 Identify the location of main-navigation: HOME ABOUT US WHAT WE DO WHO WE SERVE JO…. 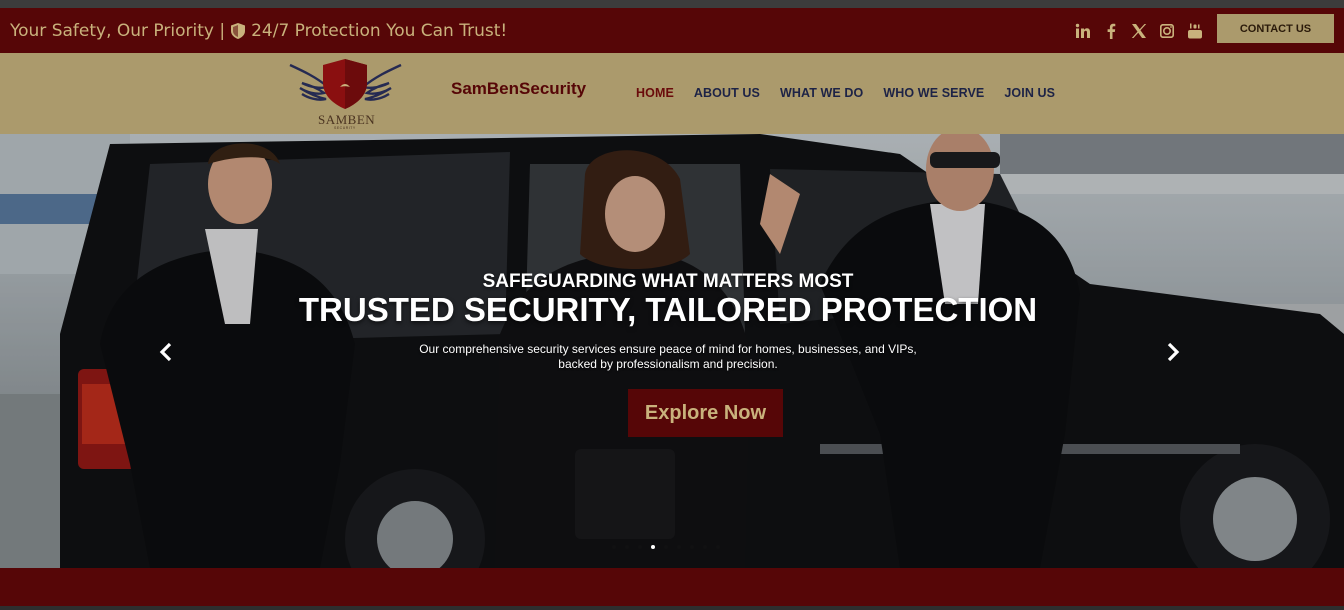
(845, 93).